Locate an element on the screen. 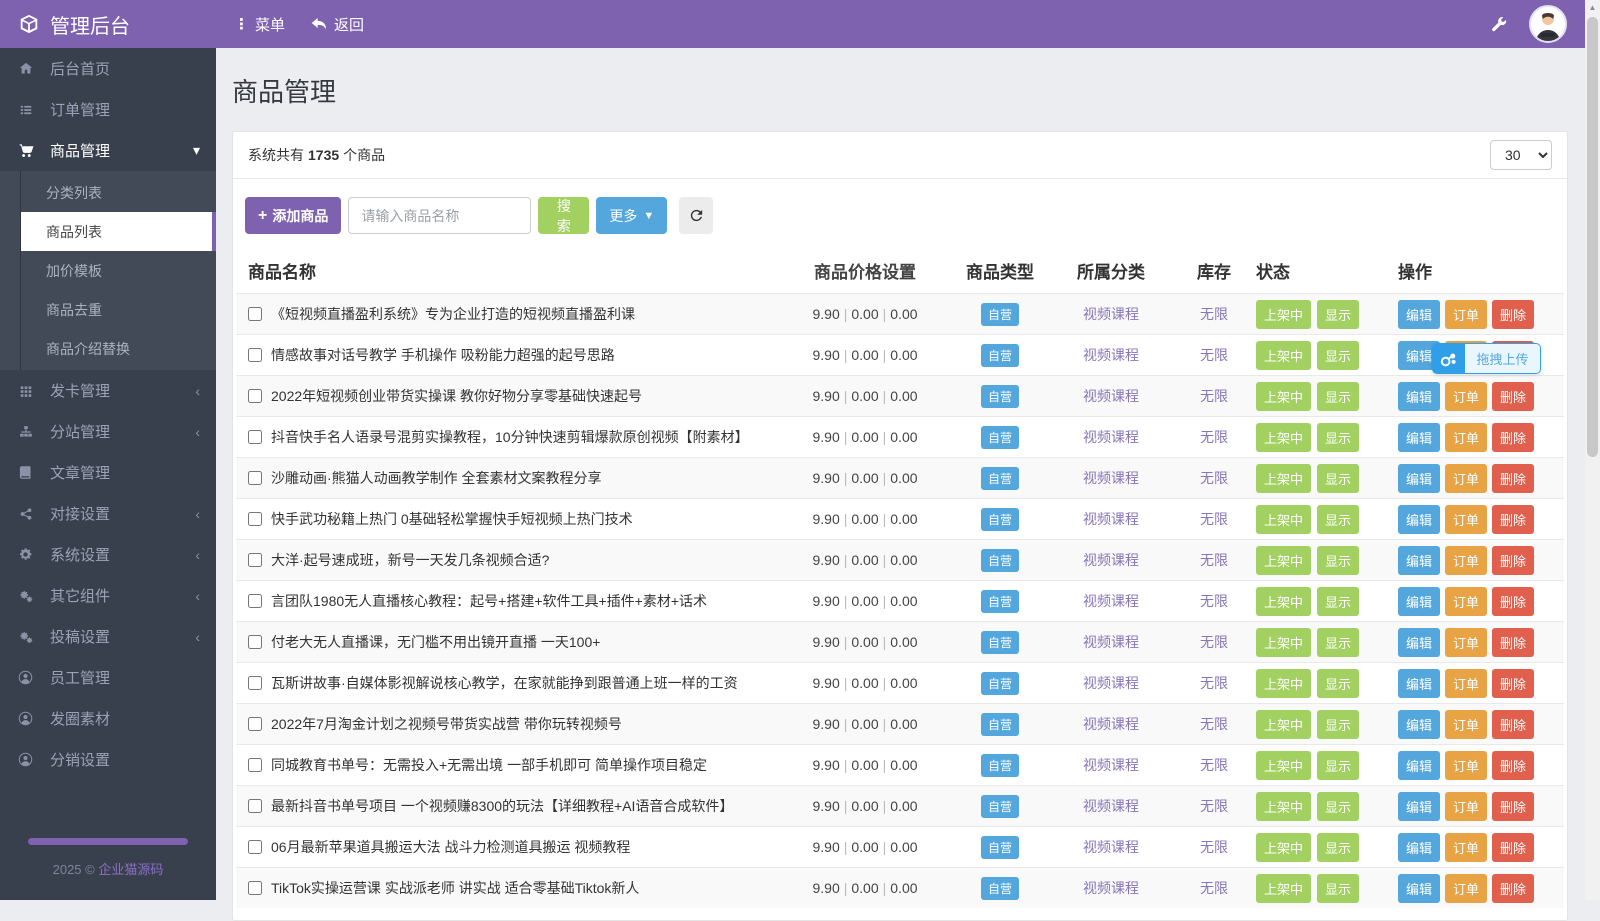 This screenshot has height=921, width=1600. copyright-link: 企业猫源码 is located at coordinates (130, 869).